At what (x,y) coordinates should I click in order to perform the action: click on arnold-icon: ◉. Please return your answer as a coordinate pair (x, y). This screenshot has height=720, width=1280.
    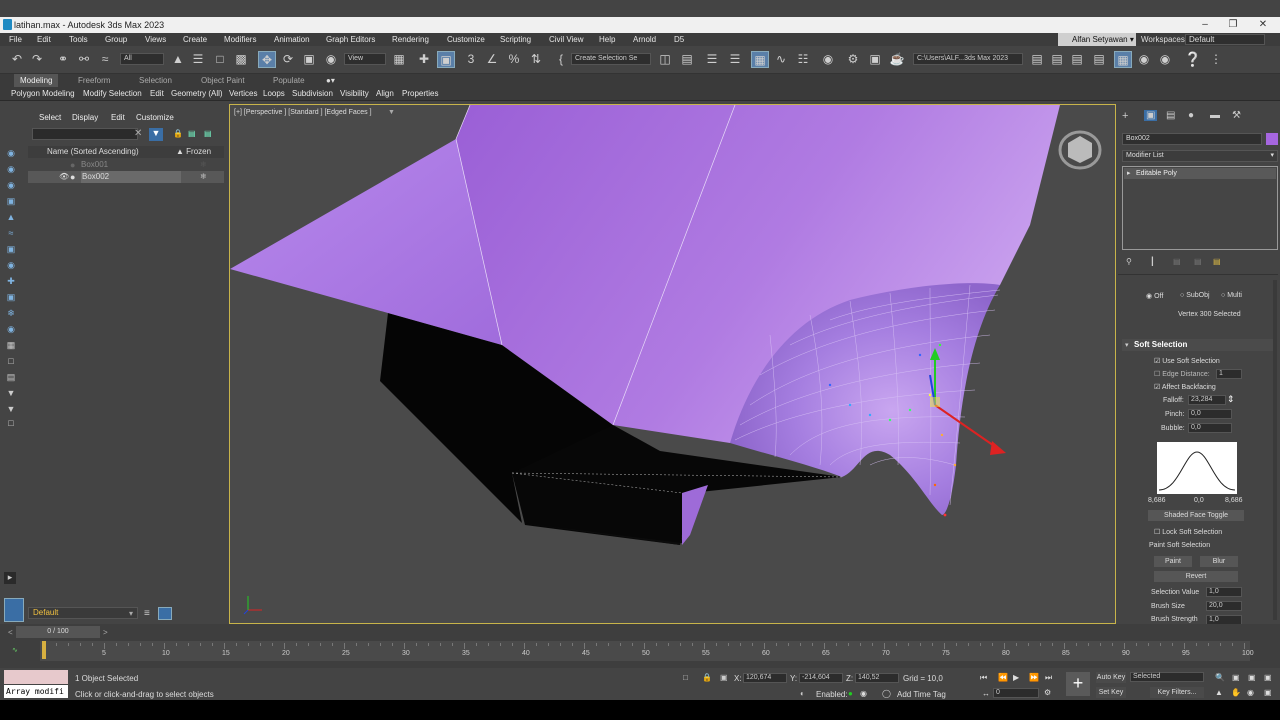
    Looking at the image, I should click on (1144, 59).